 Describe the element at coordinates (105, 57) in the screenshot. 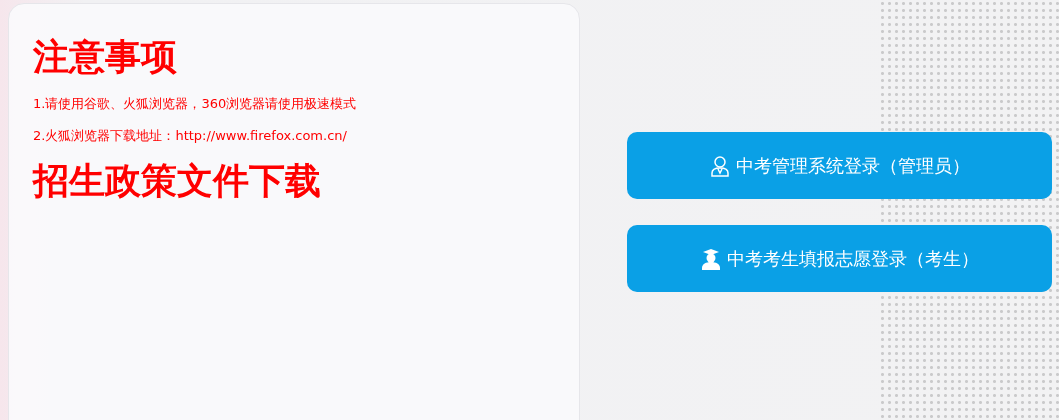

I see `notice-title: 注意事项` at that location.